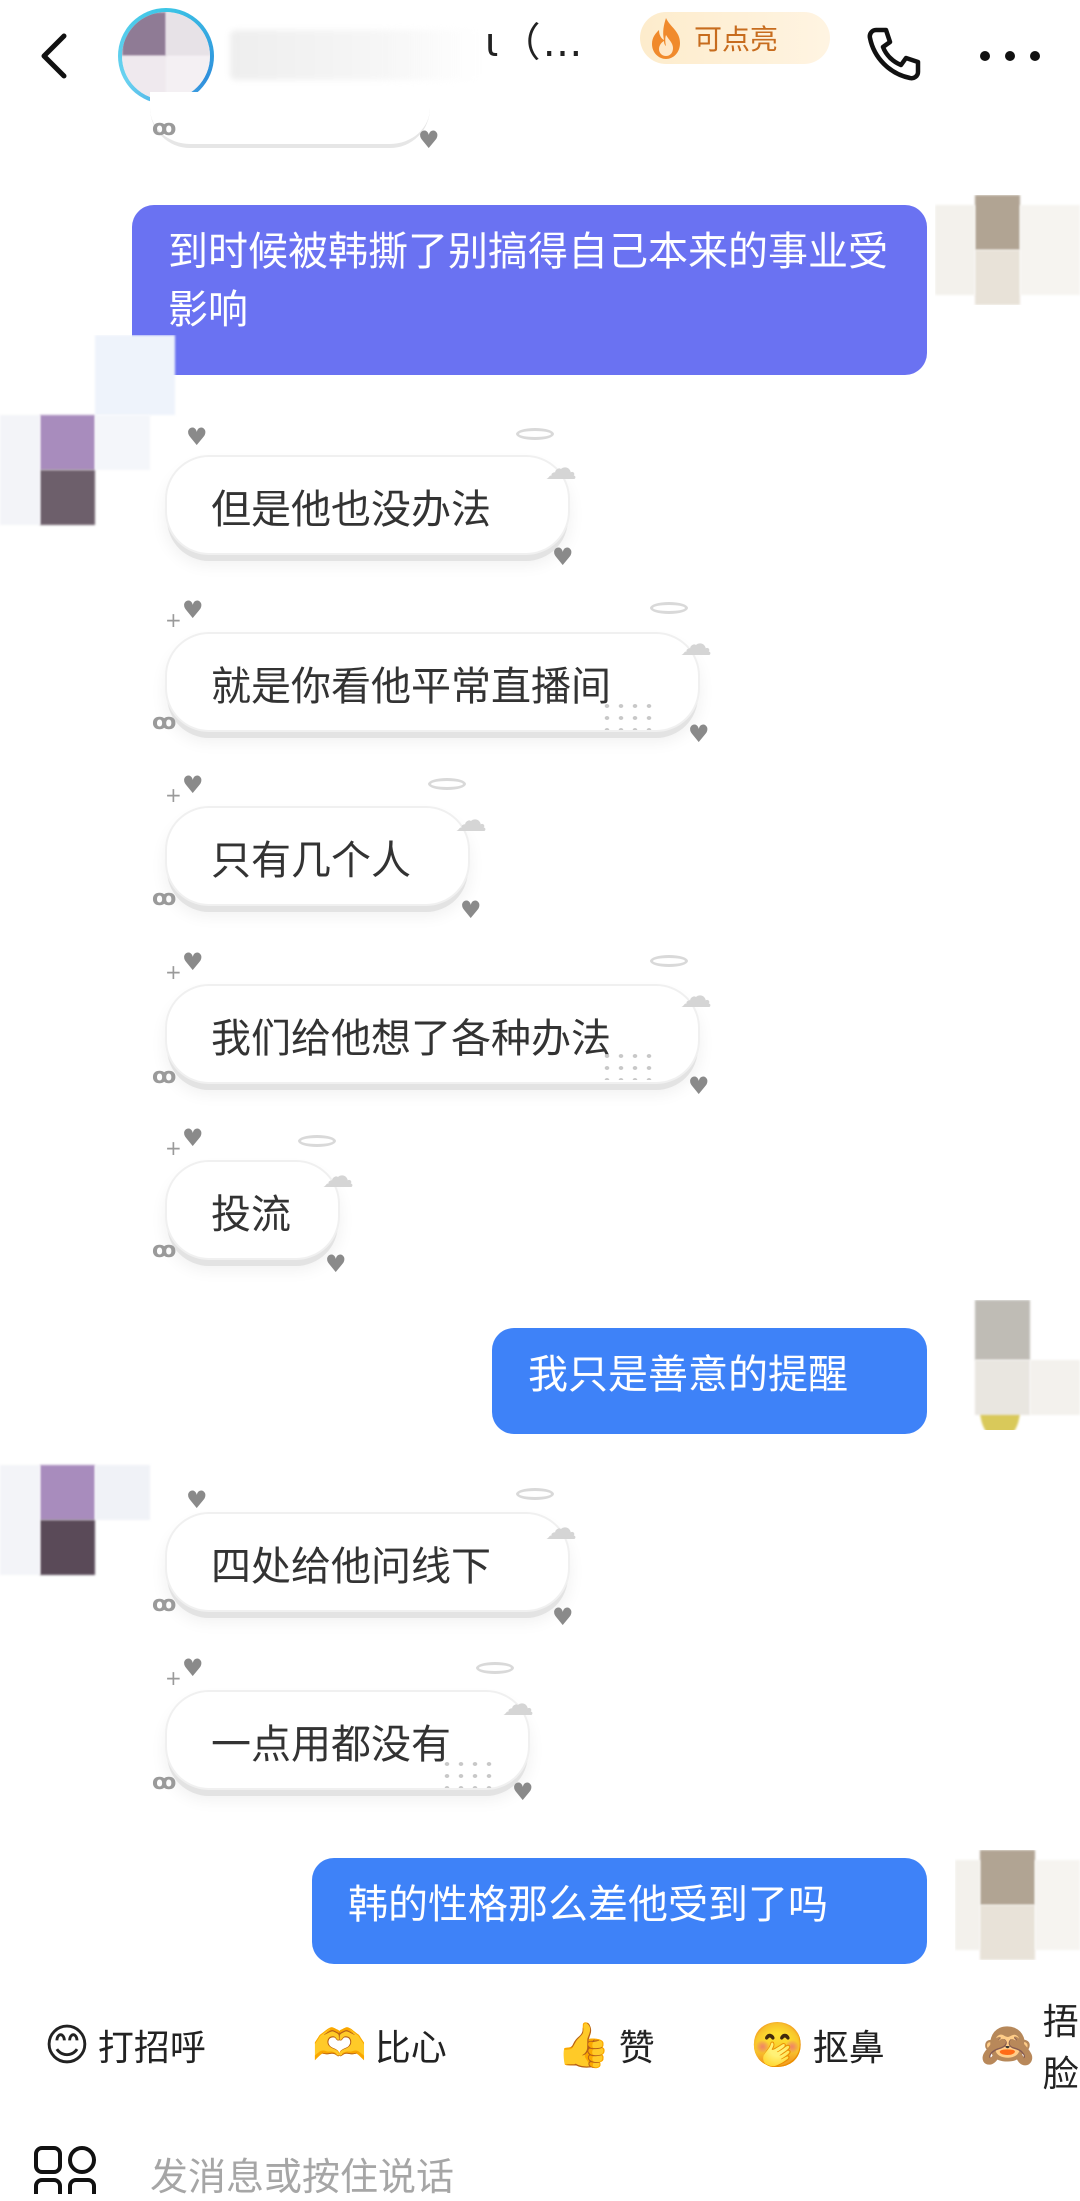 The height and width of the screenshot is (2201, 1080). Describe the element at coordinates (583, 2045) in the screenshot. I see `thumbs-up-icon: 👍` at that location.